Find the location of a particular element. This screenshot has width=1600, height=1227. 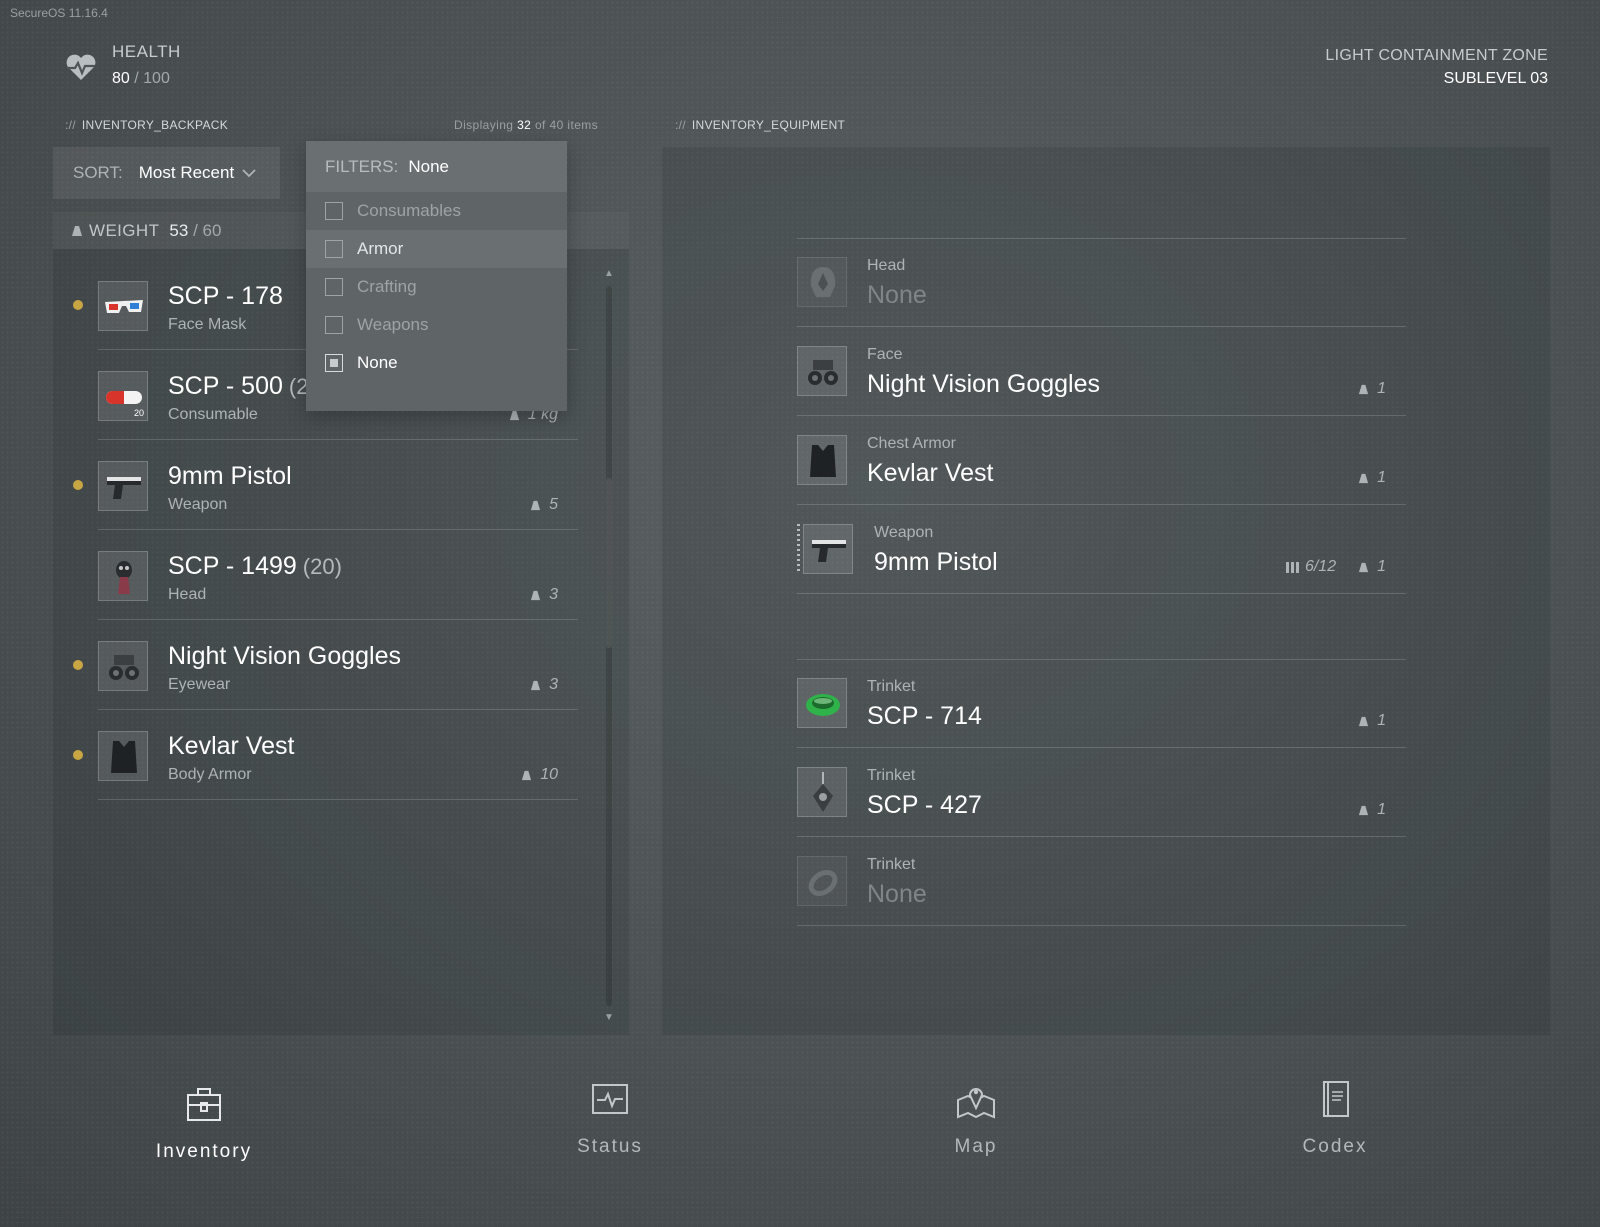

equipment-slot-face: Face Night Vision Goggles 1 is located at coordinates (1101, 371).